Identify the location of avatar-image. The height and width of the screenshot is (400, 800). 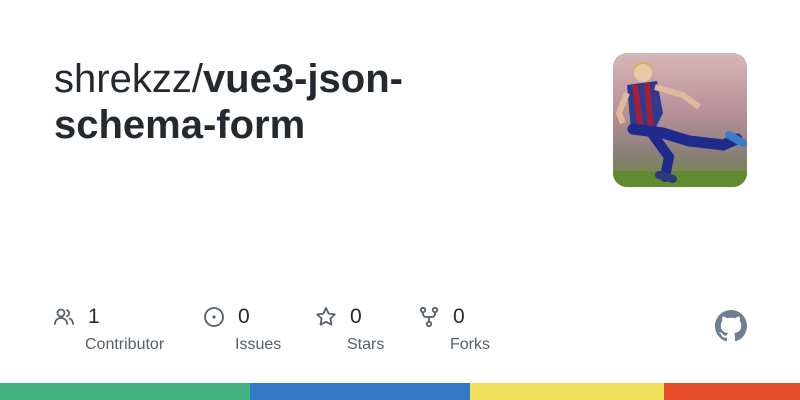
(680, 120).